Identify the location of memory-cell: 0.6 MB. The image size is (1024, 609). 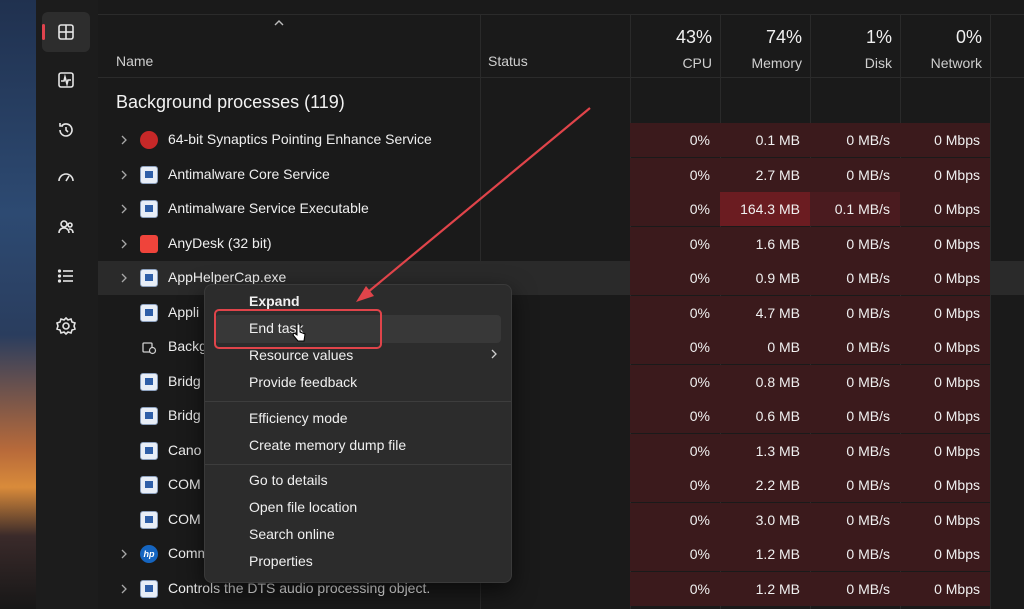
(765, 416).